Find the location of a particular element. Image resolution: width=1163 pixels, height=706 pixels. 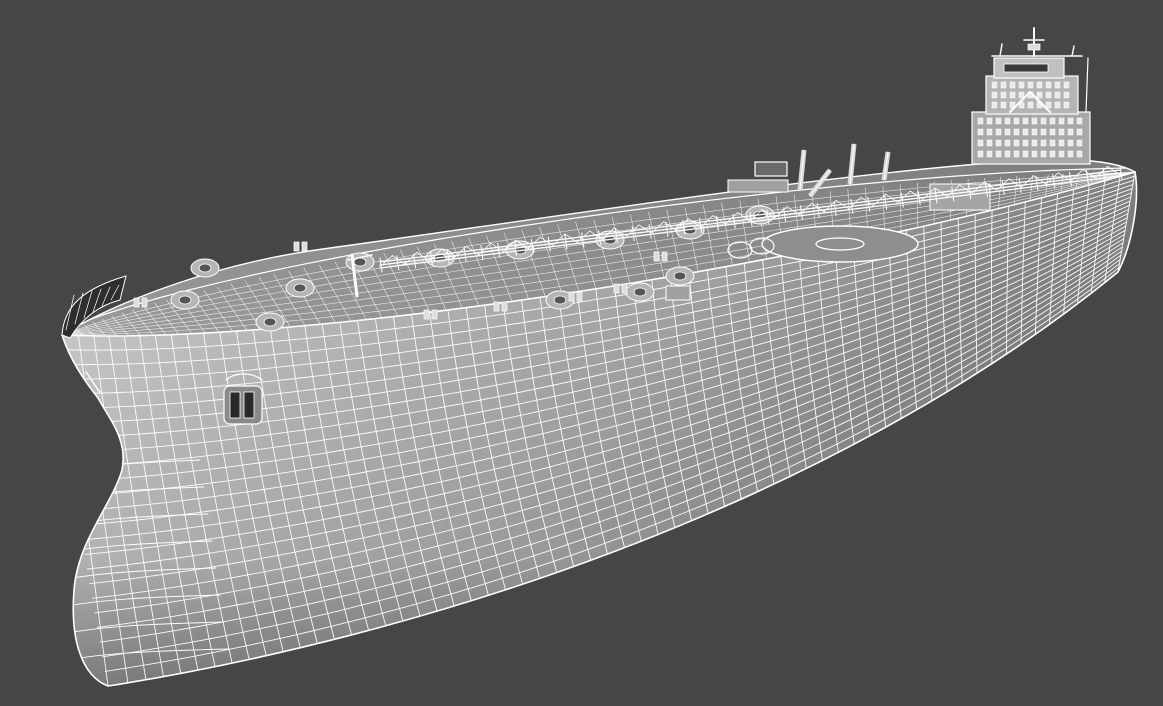

anchor-fluke-left is located at coordinates (235, 405).